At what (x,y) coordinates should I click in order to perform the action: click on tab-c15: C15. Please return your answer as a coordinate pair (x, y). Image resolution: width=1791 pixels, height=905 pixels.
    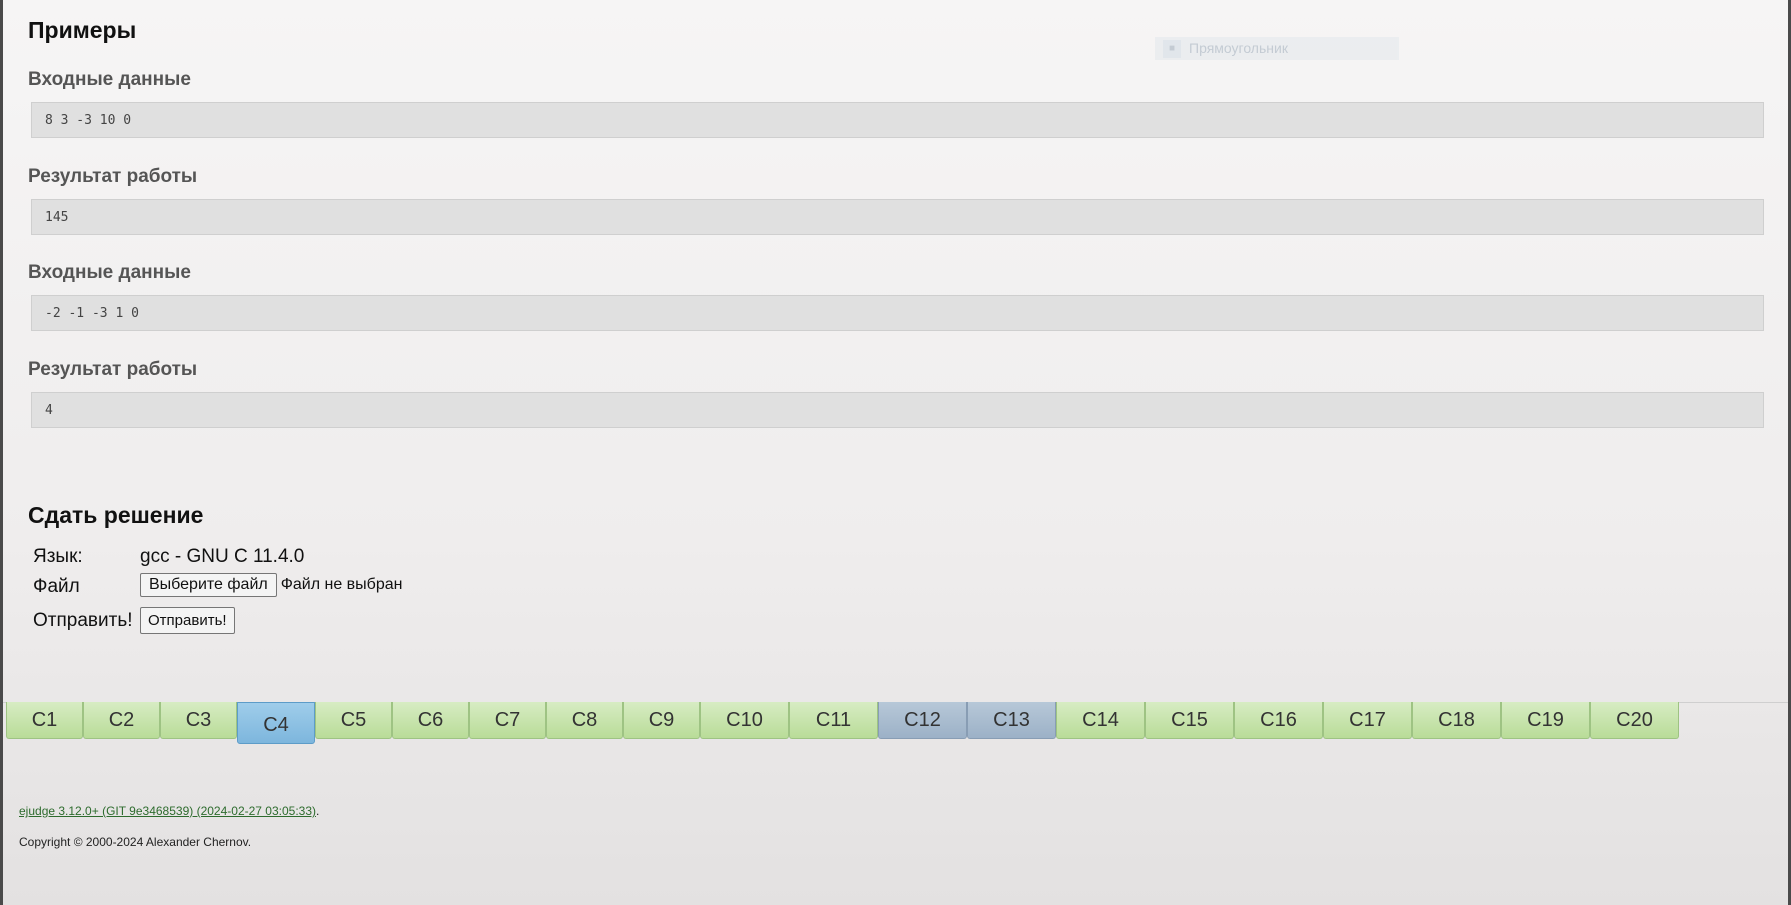
    Looking at the image, I should click on (1189, 720).